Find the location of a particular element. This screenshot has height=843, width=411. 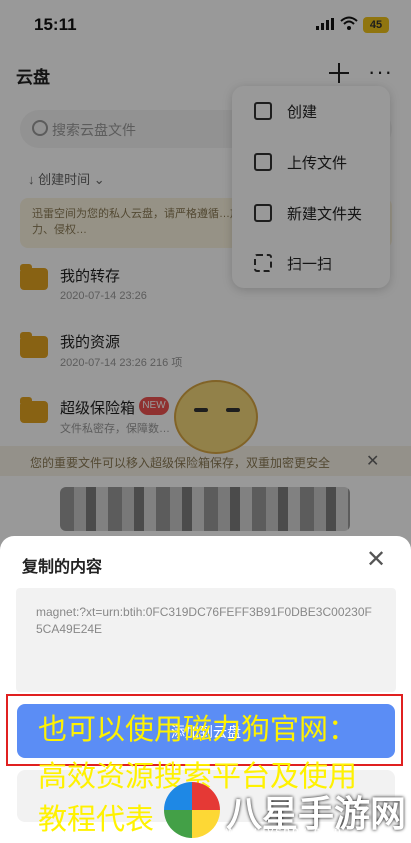

brand-logo-icon is located at coordinates (192, 810).